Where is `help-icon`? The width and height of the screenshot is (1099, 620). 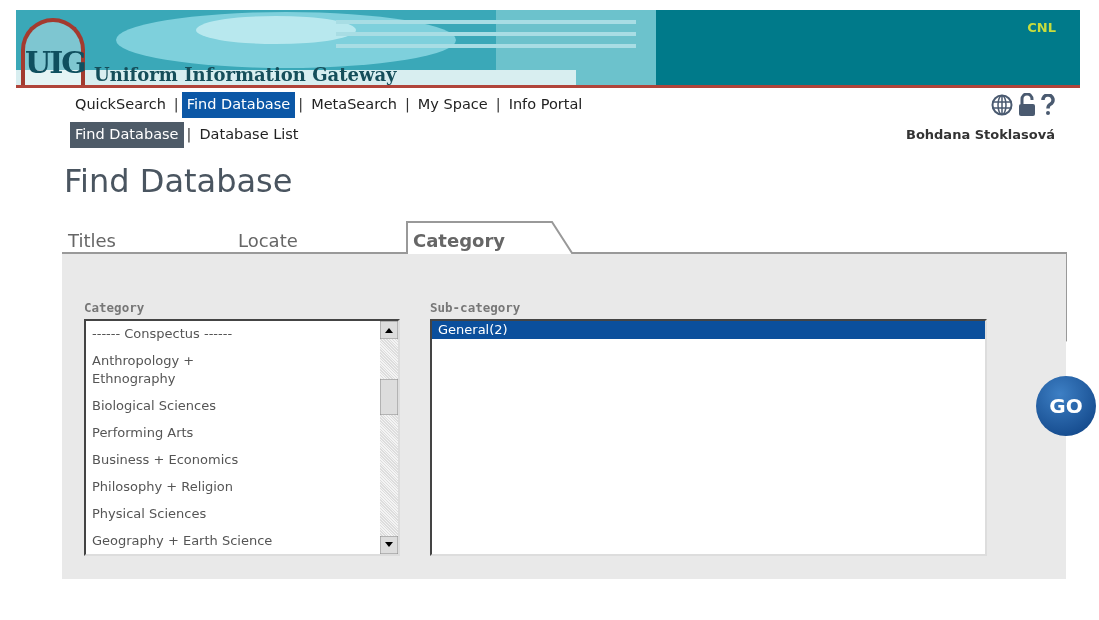 help-icon is located at coordinates (1048, 104).